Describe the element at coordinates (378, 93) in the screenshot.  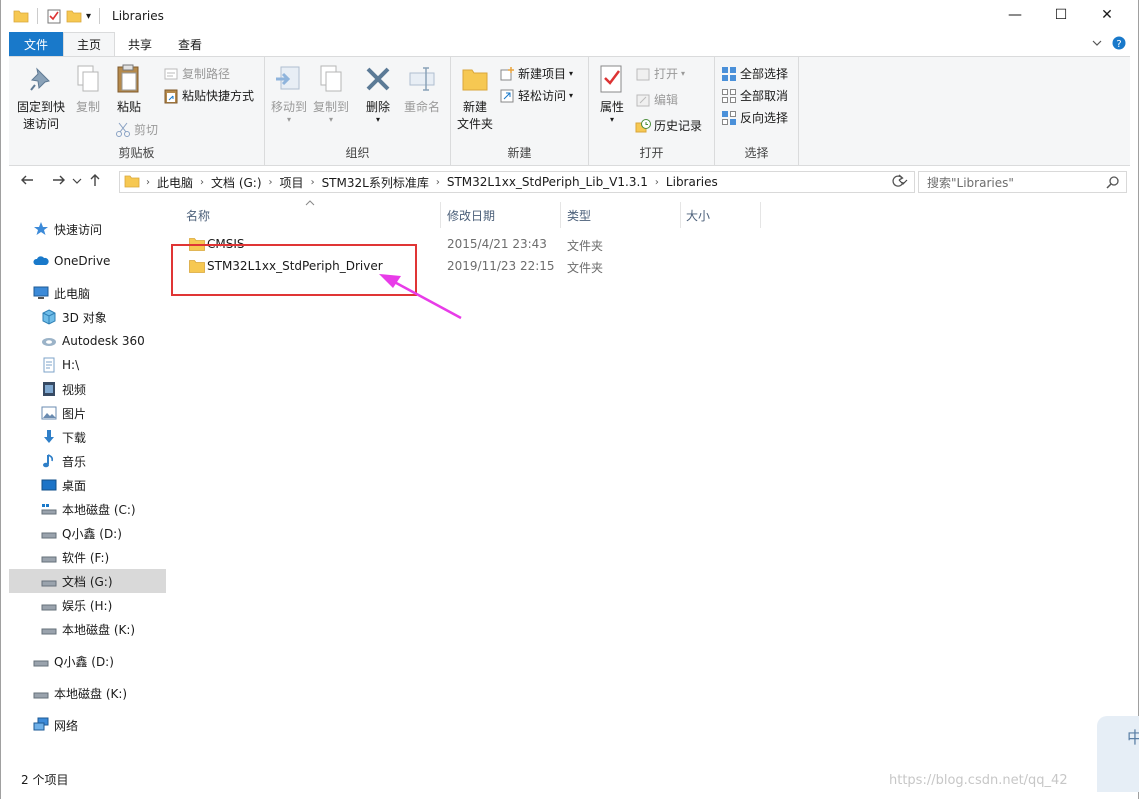
I see `delete-button: 删除 ▾` at that location.